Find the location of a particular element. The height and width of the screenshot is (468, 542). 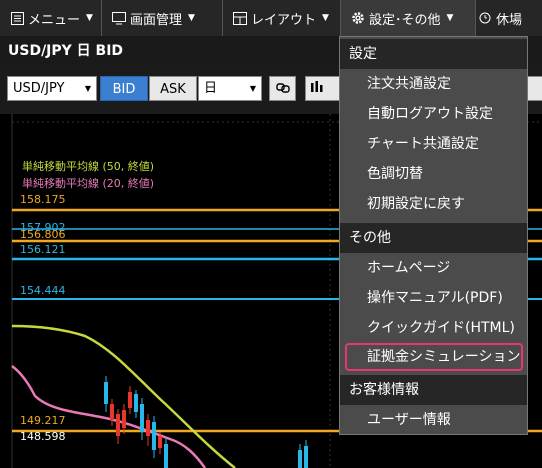

layout-label: レイアウト is located at coordinates (284, 20).